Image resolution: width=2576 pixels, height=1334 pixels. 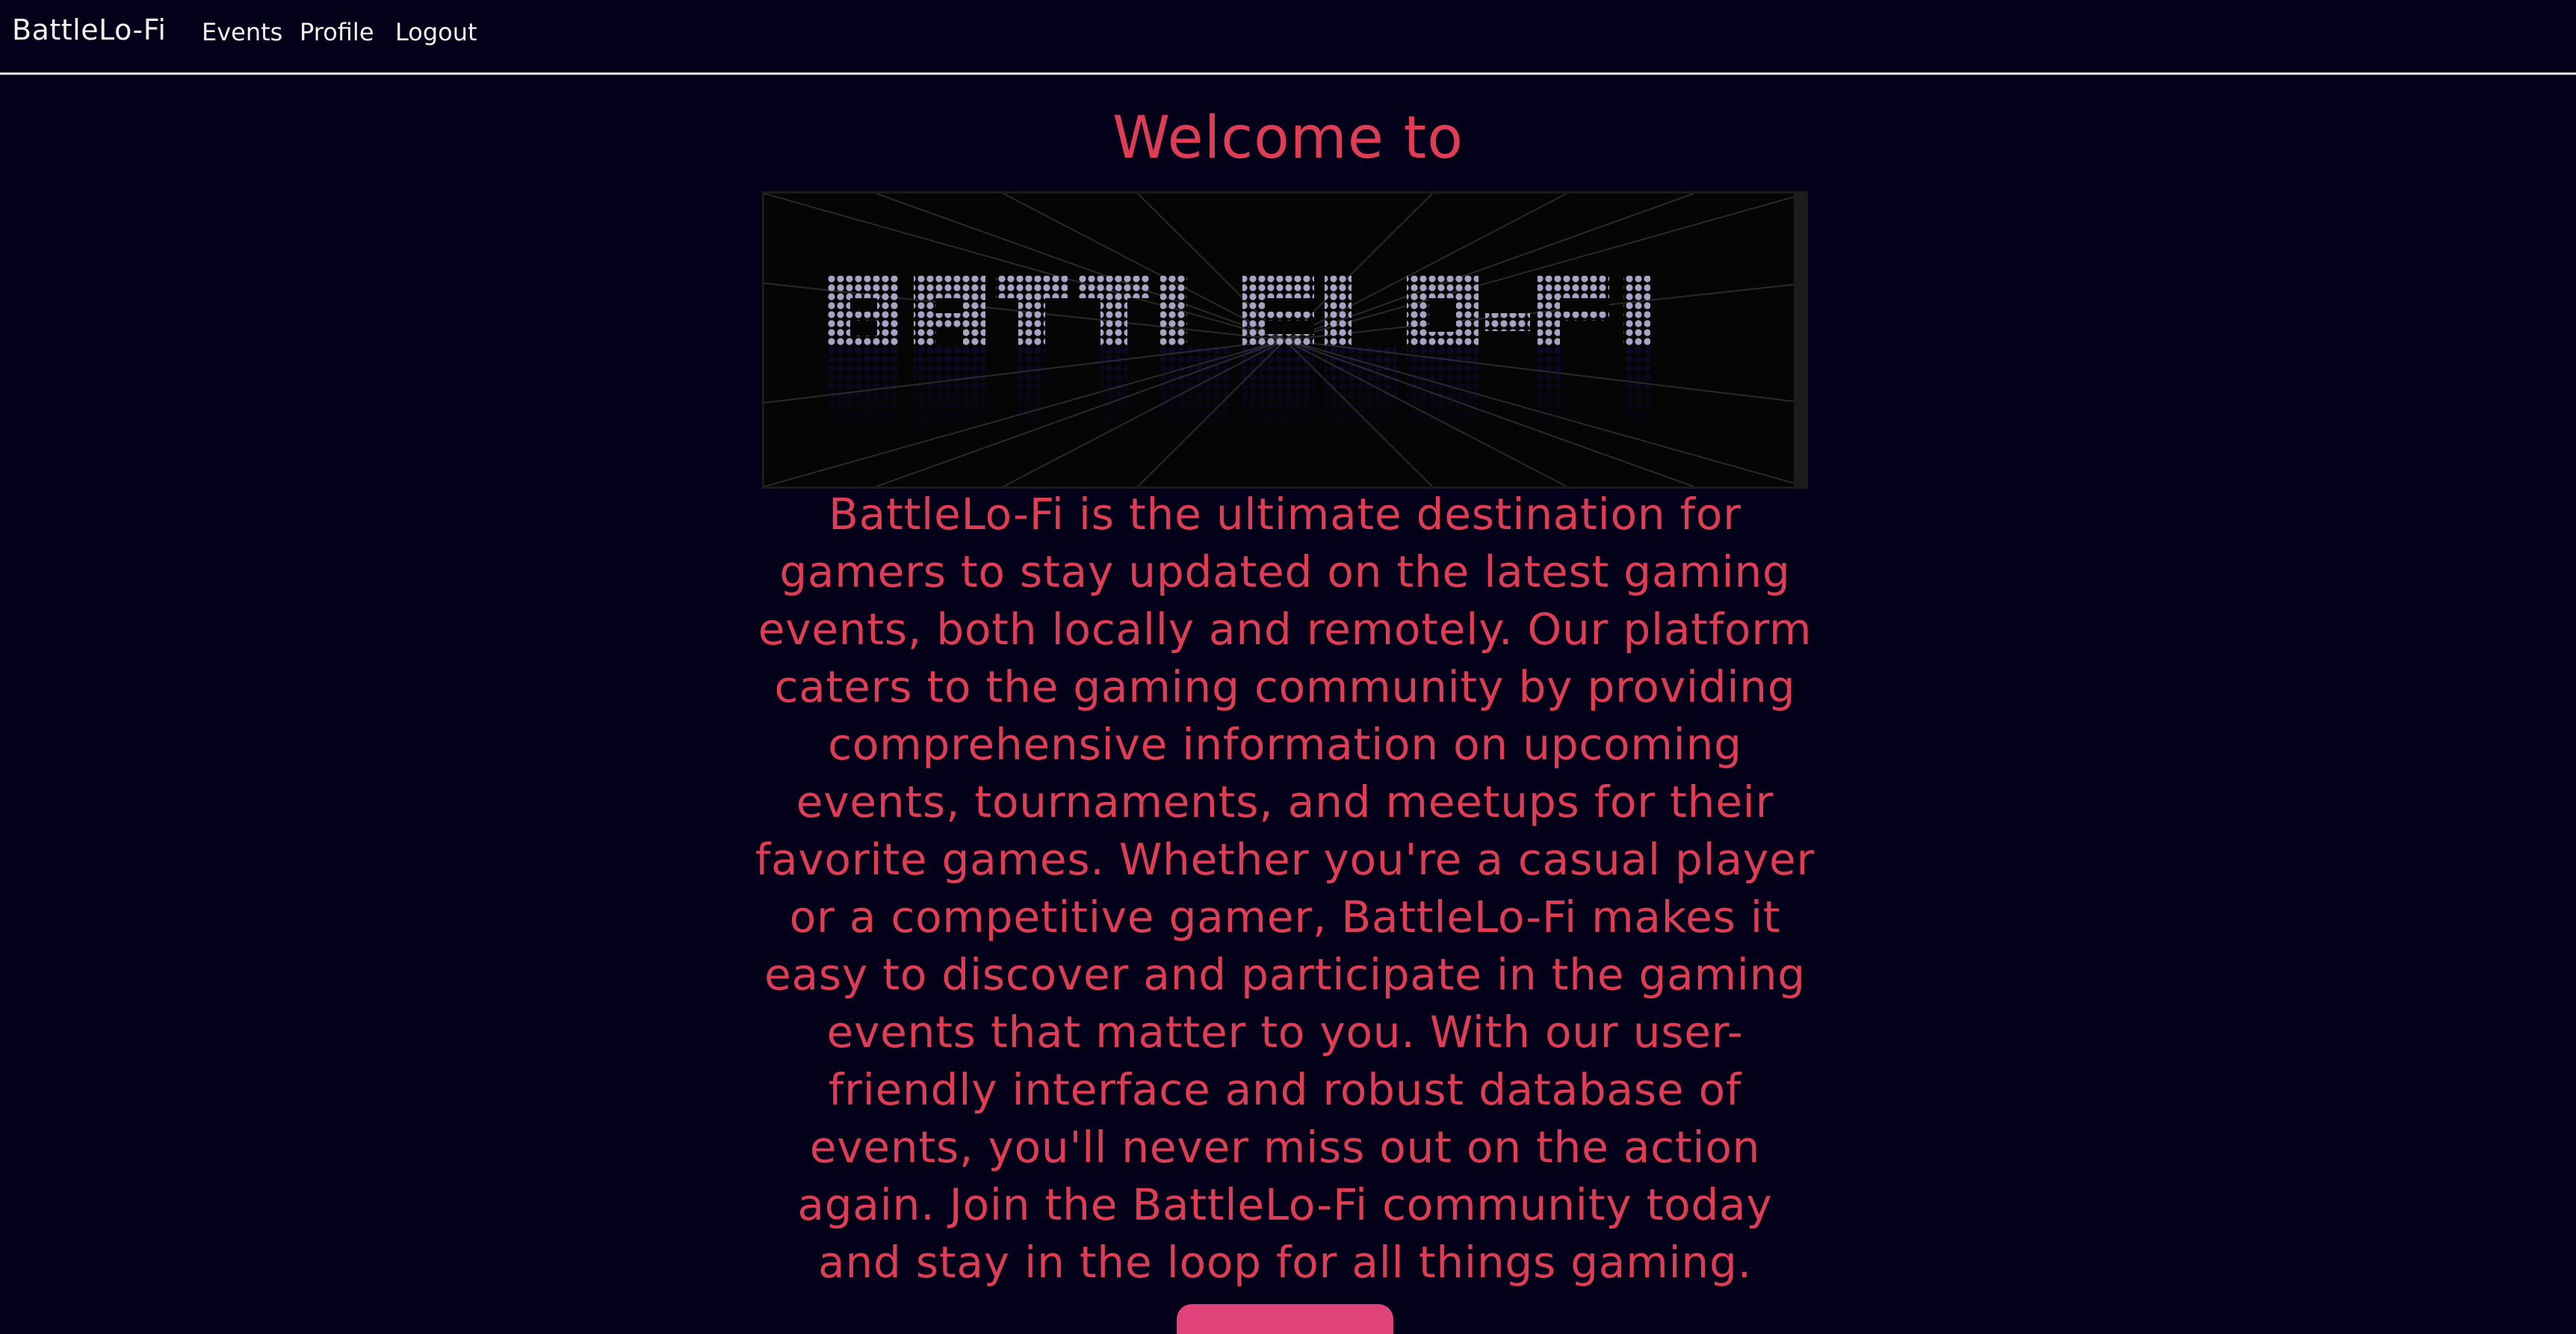 What do you see at coordinates (1288, 138) in the screenshot?
I see `welcome-heading: Welcome to` at bounding box center [1288, 138].